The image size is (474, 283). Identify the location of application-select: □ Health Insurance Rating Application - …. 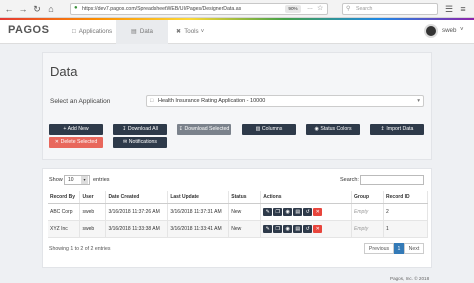
(285, 101).